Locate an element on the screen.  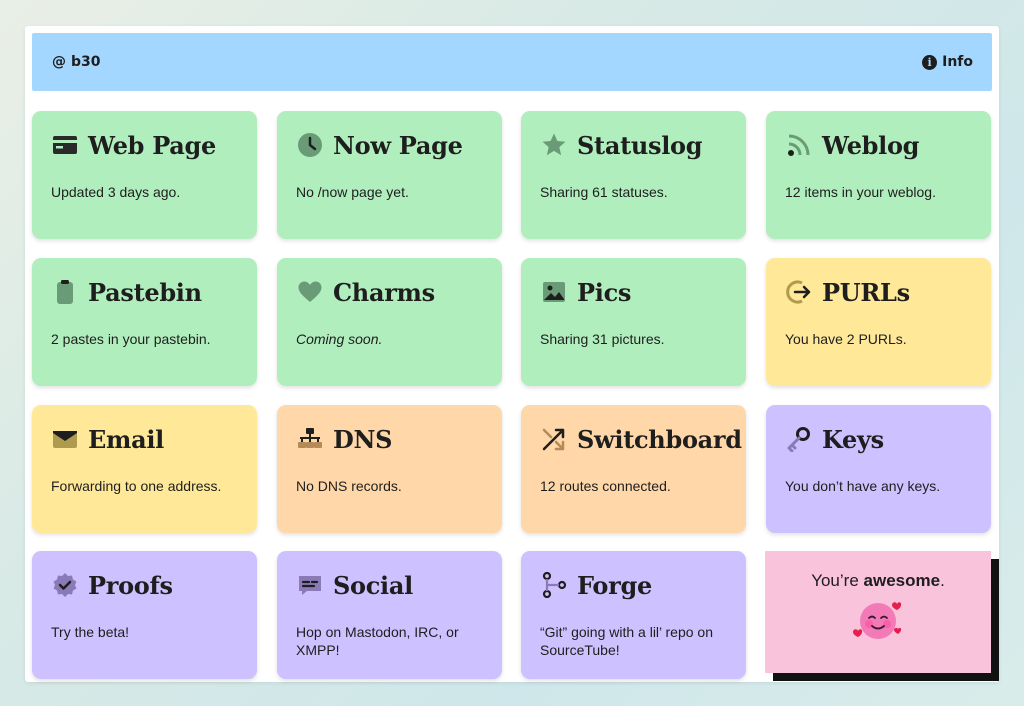
git-branch-icon is located at coordinates (554, 585).